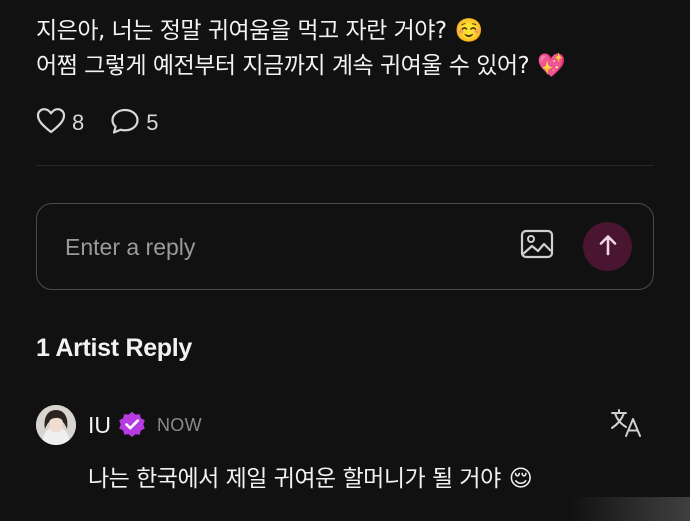  Describe the element at coordinates (114, 348) in the screenshot. I see `artist-replies-title: 1 Artist Reply` at that location.